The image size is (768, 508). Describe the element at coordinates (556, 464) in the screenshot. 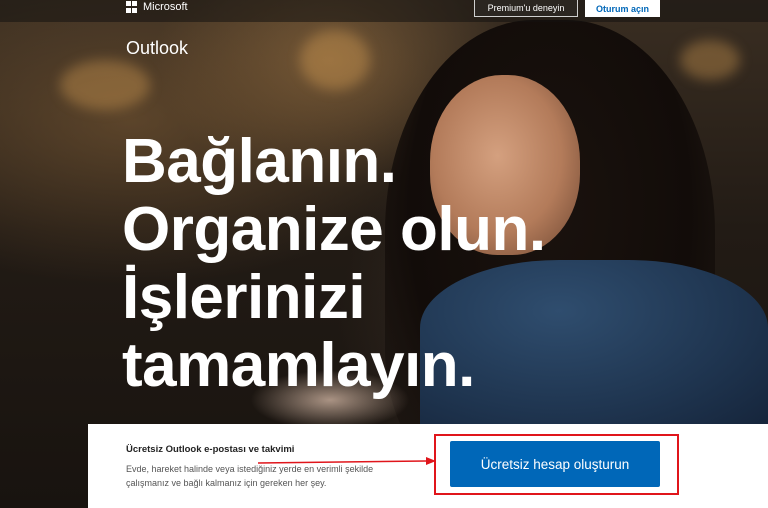

I see `highlight-box-annotation` at that location.